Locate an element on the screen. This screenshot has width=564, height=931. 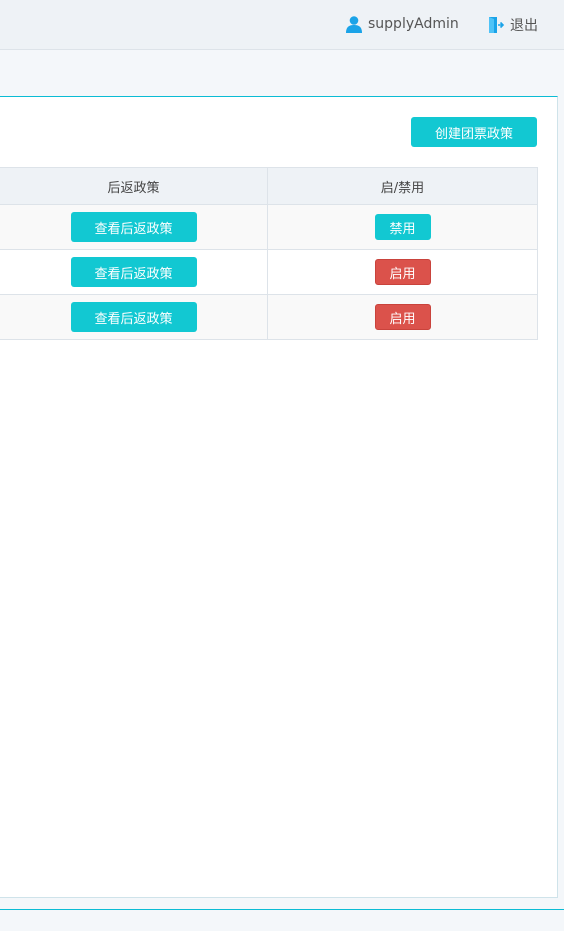
user-menu: supplyAdmin is located at coordinates (402, 24).